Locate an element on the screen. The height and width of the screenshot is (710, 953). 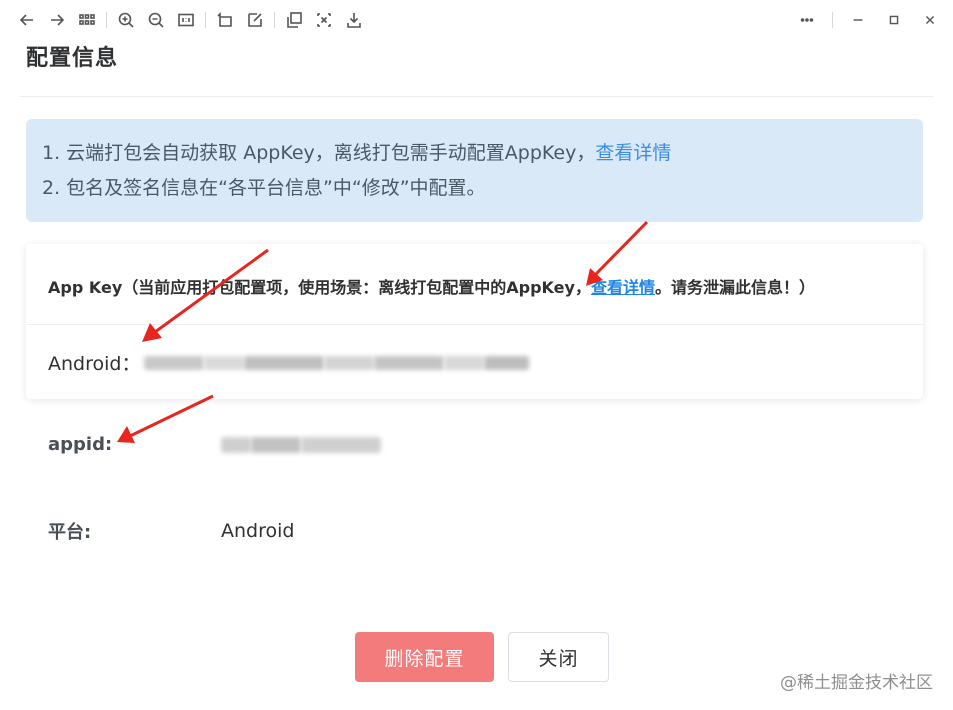
page-title: 配置信息 is located at coordinates (72, 58).